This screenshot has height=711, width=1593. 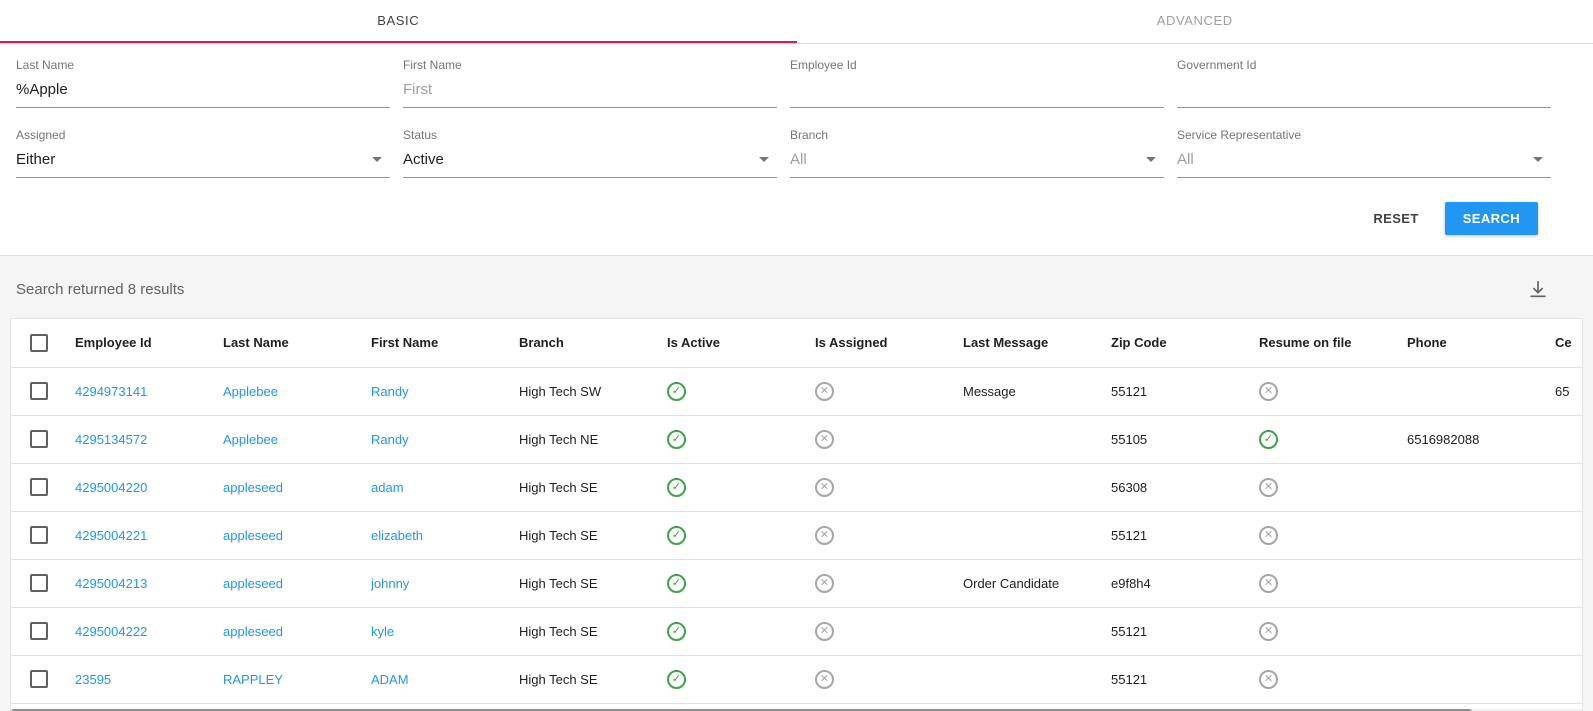 I want to click on tab-advanced-label: ADVANCED, so click(x=1194, y=20).